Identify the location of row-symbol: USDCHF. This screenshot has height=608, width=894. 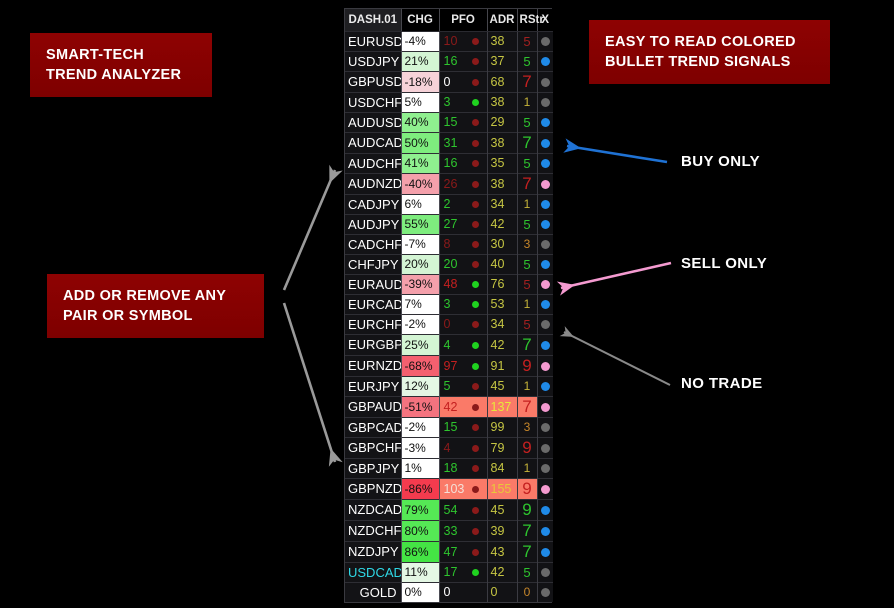
(373, 101).